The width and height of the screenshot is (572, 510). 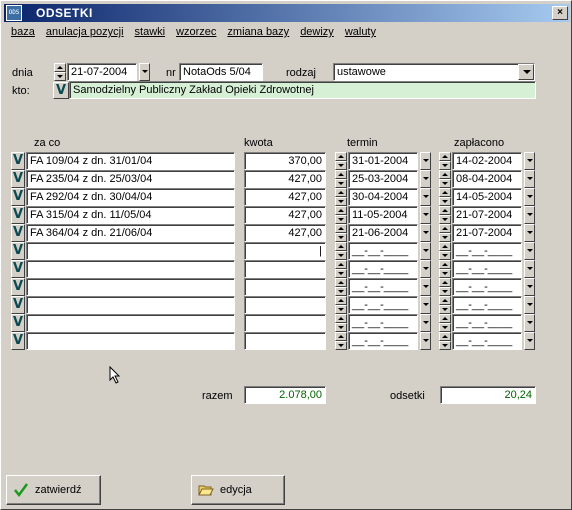 I want to click on title-bar: ODS ODSETKI ×, so click(x=287, y=13).